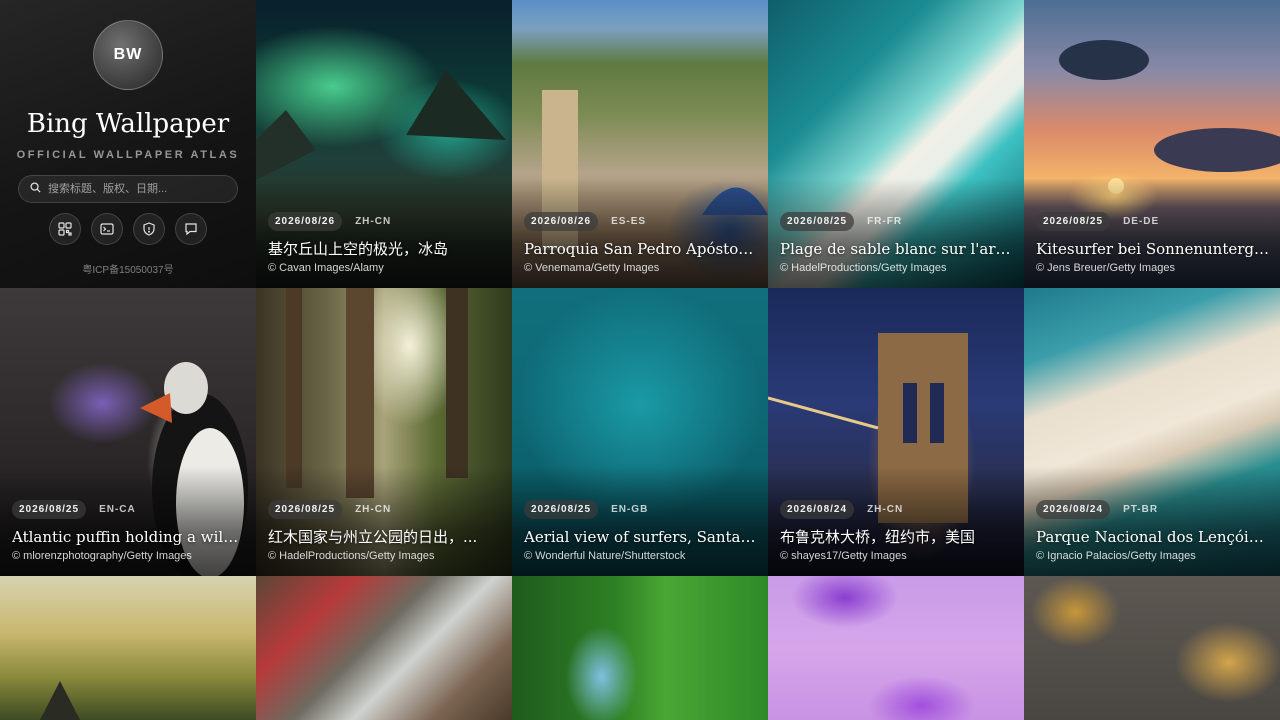 The image size is (1280, 720). What do you see at coordinates (1105, 268) in the screenshot?
I see `wallpaper-copyright: © Jens Breuer/Getty Images` at bounding box center [1105, 268].